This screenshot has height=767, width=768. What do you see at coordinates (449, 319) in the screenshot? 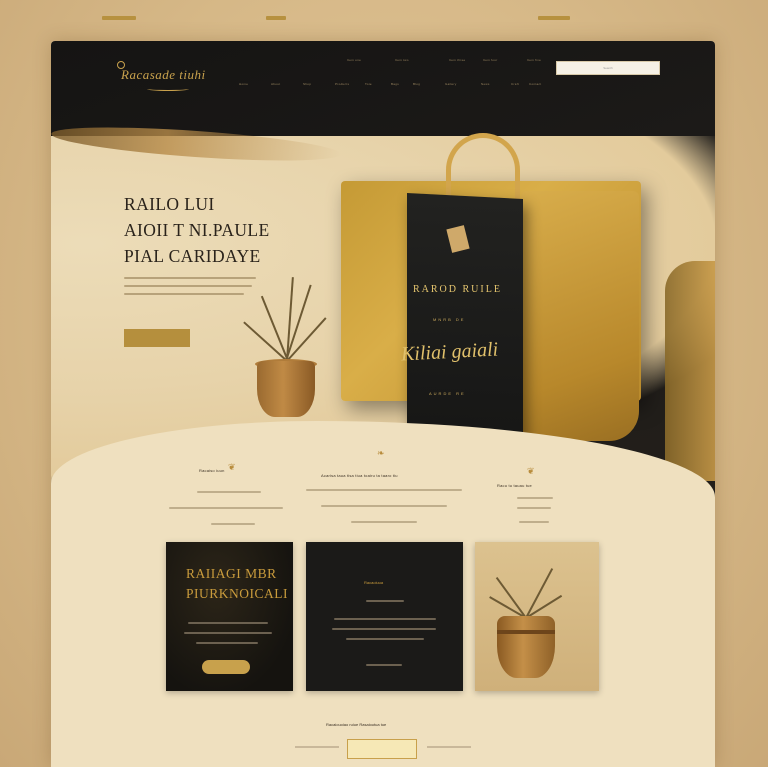
I see `bag-label-text: MNRB DE` at bounding box center [449, 319].